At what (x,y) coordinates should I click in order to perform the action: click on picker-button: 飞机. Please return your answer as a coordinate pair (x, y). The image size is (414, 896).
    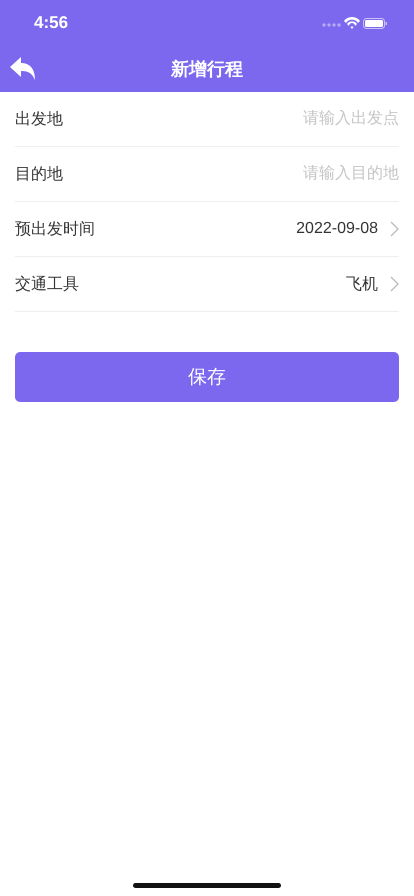
    Looking at the image, I should click on (372, 284).